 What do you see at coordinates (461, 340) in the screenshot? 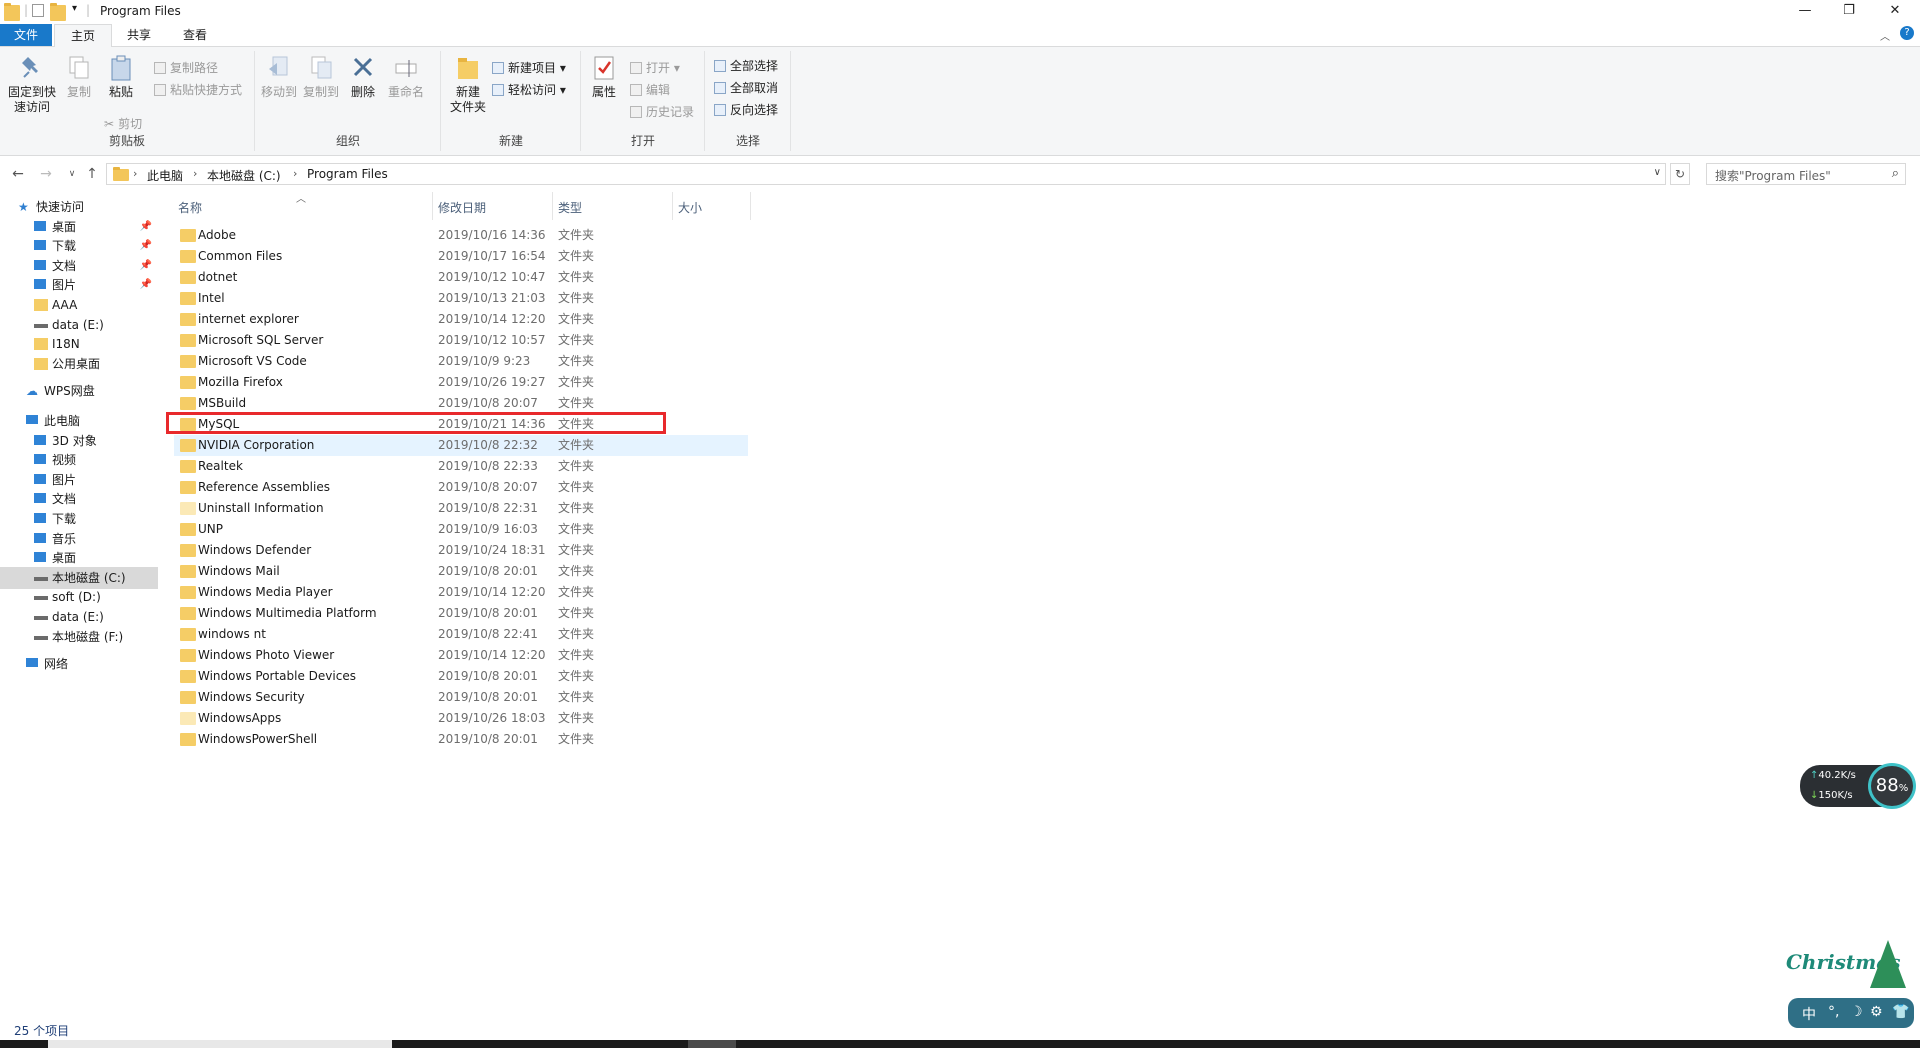
I see `table-row: Microsoft SQL Server 2019/10/12 10:57 文件夹` at bounding box center [461, 340].